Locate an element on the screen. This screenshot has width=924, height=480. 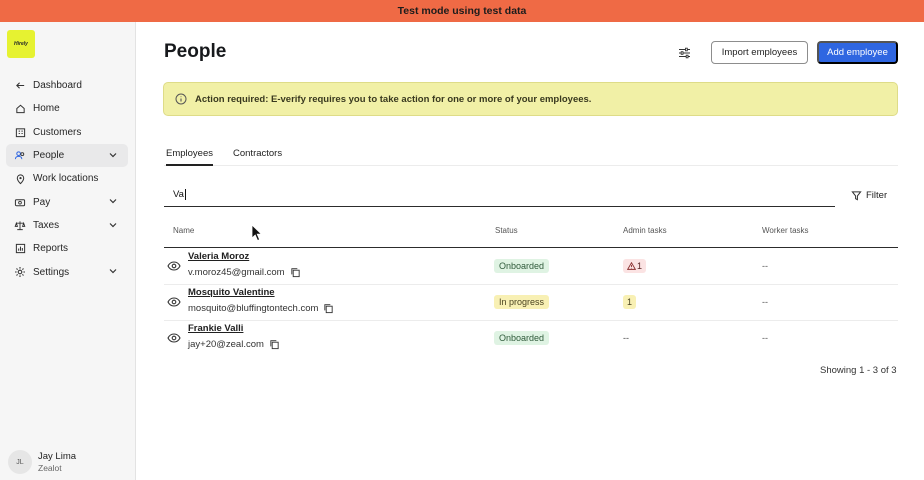
tab-contractors: Contractors is located at coordinates (257, 157).